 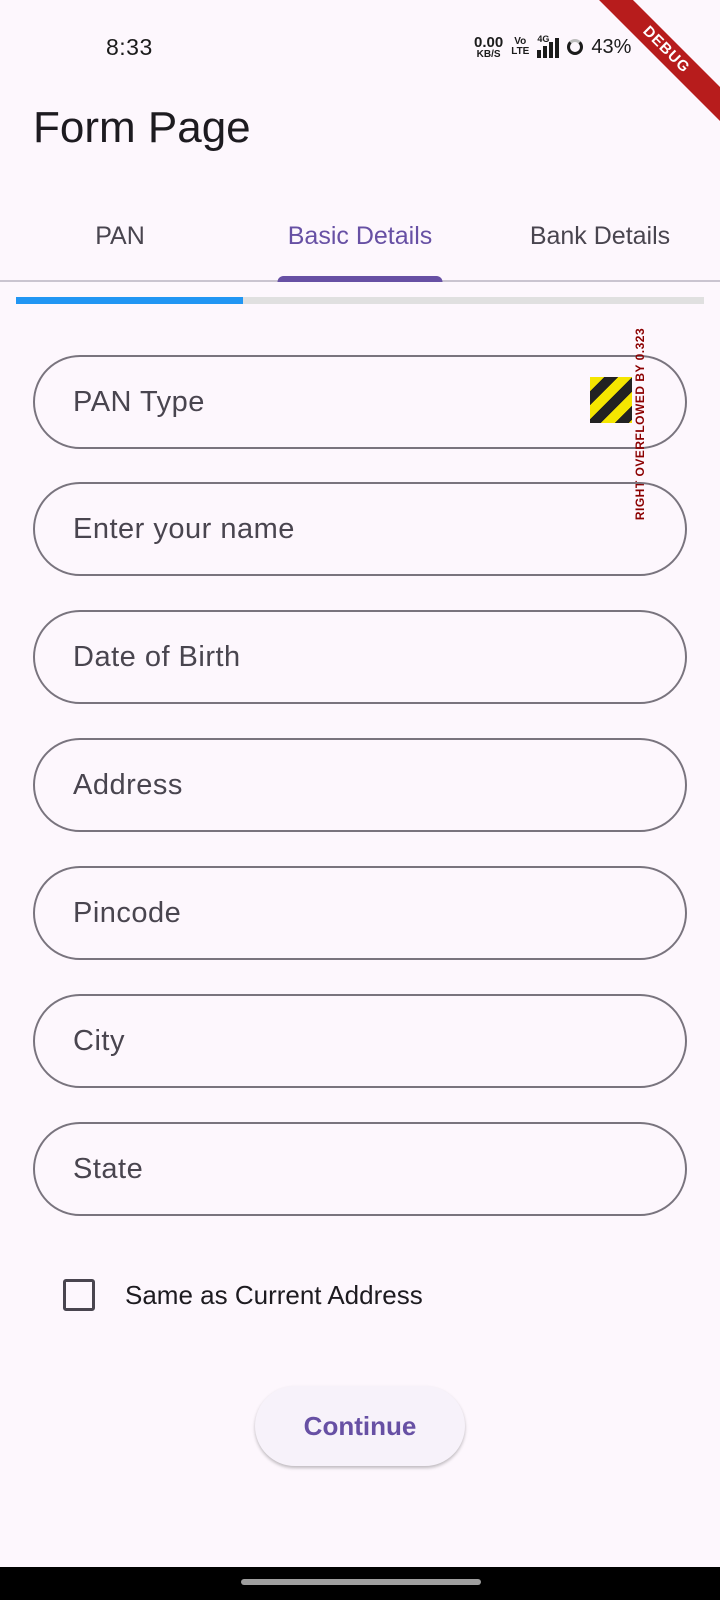 I want to click on same-address-row: Same as Current Address, so click(x=243, y=1295).